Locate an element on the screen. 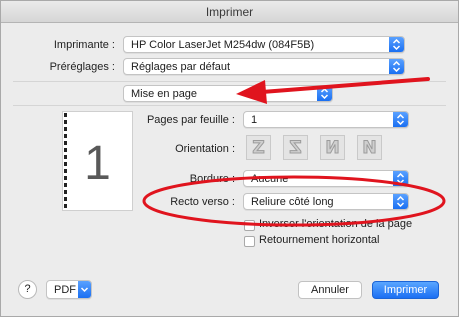  border-chevron-icon is located at coordinates (400, 178).